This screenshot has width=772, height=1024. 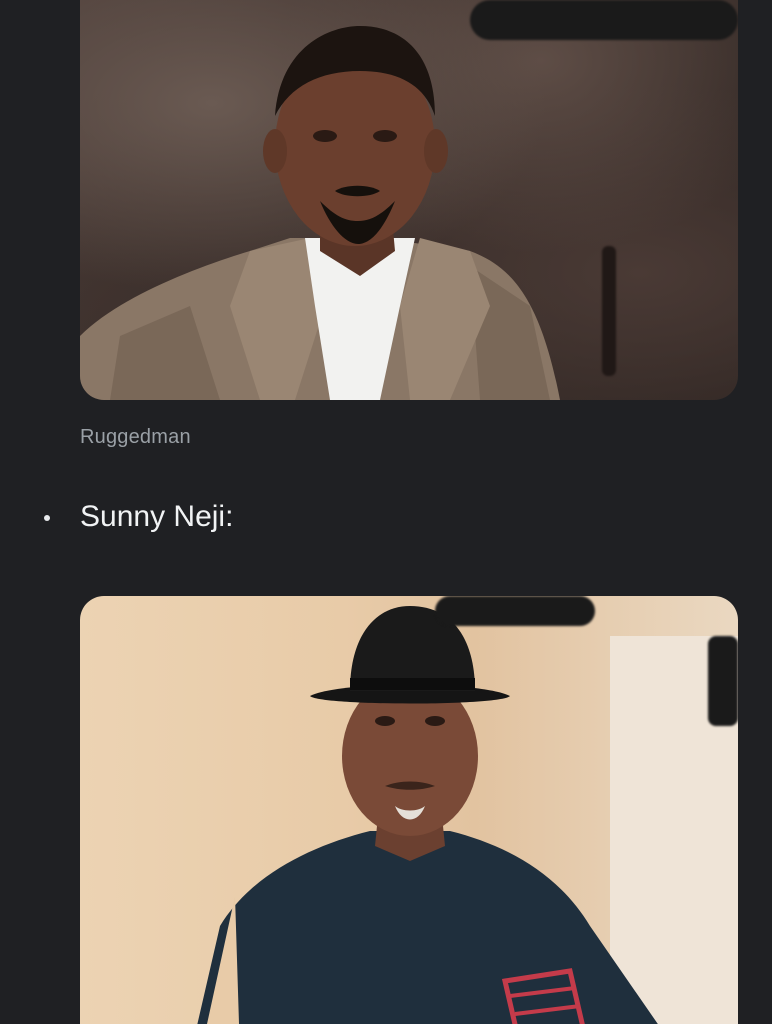 I want to click on image-caption: Ruggedman, so click(x=135, y=437).